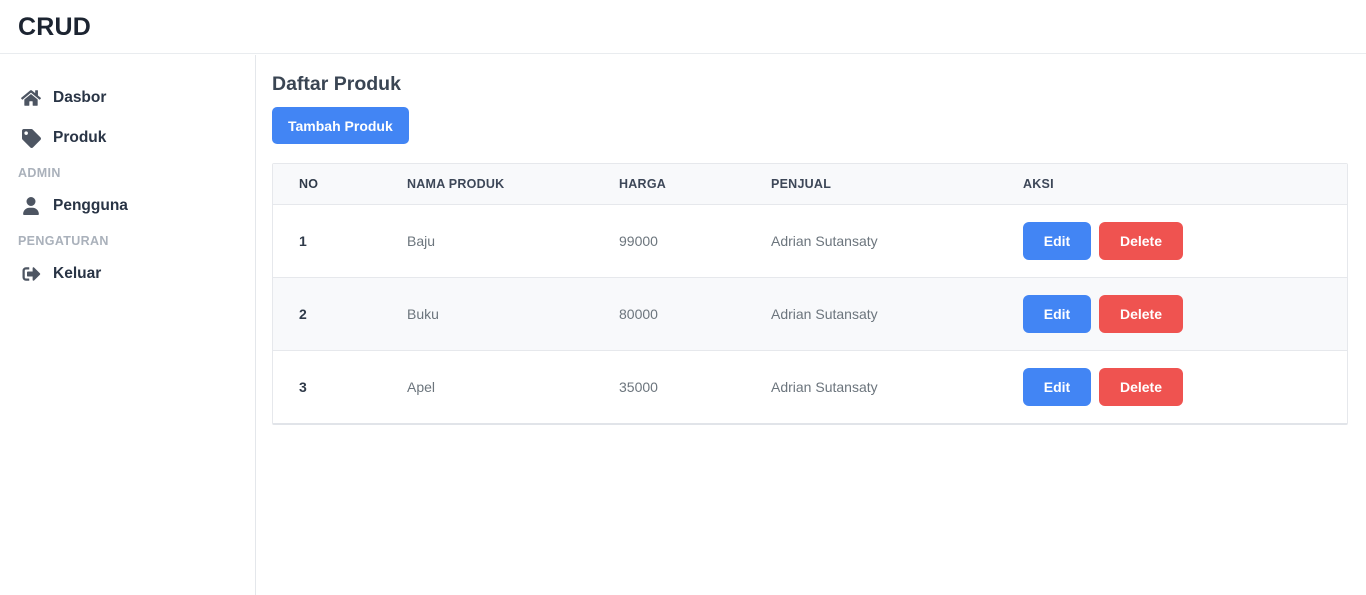 This screenshot has height=595, width=1366. I want to click on cell-no: 3, so click(327, 386).